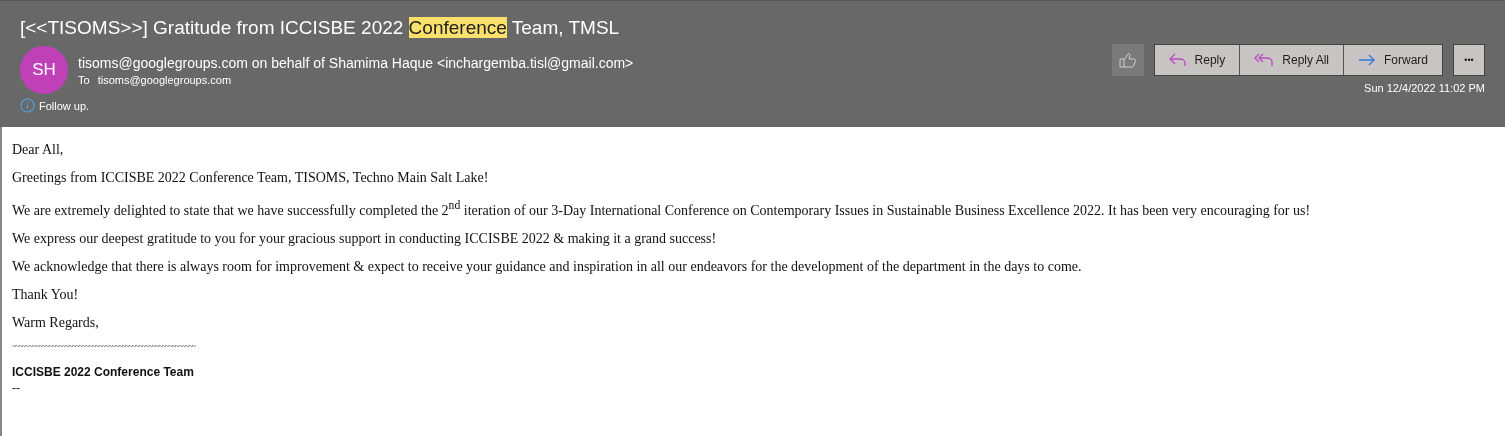 Image resolution: width=1505 pixels, height=436 pixels. I want to click on to-label: To, so click(84, 79).